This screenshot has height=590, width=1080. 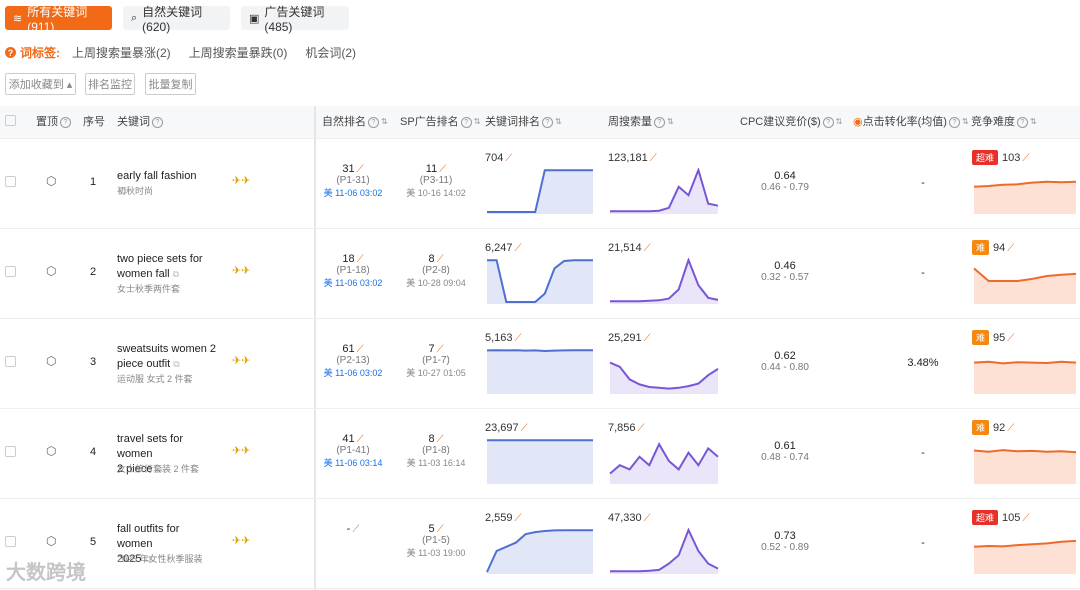 I want to click on header-keyword: 关键词?, so click(x=140, y=122).